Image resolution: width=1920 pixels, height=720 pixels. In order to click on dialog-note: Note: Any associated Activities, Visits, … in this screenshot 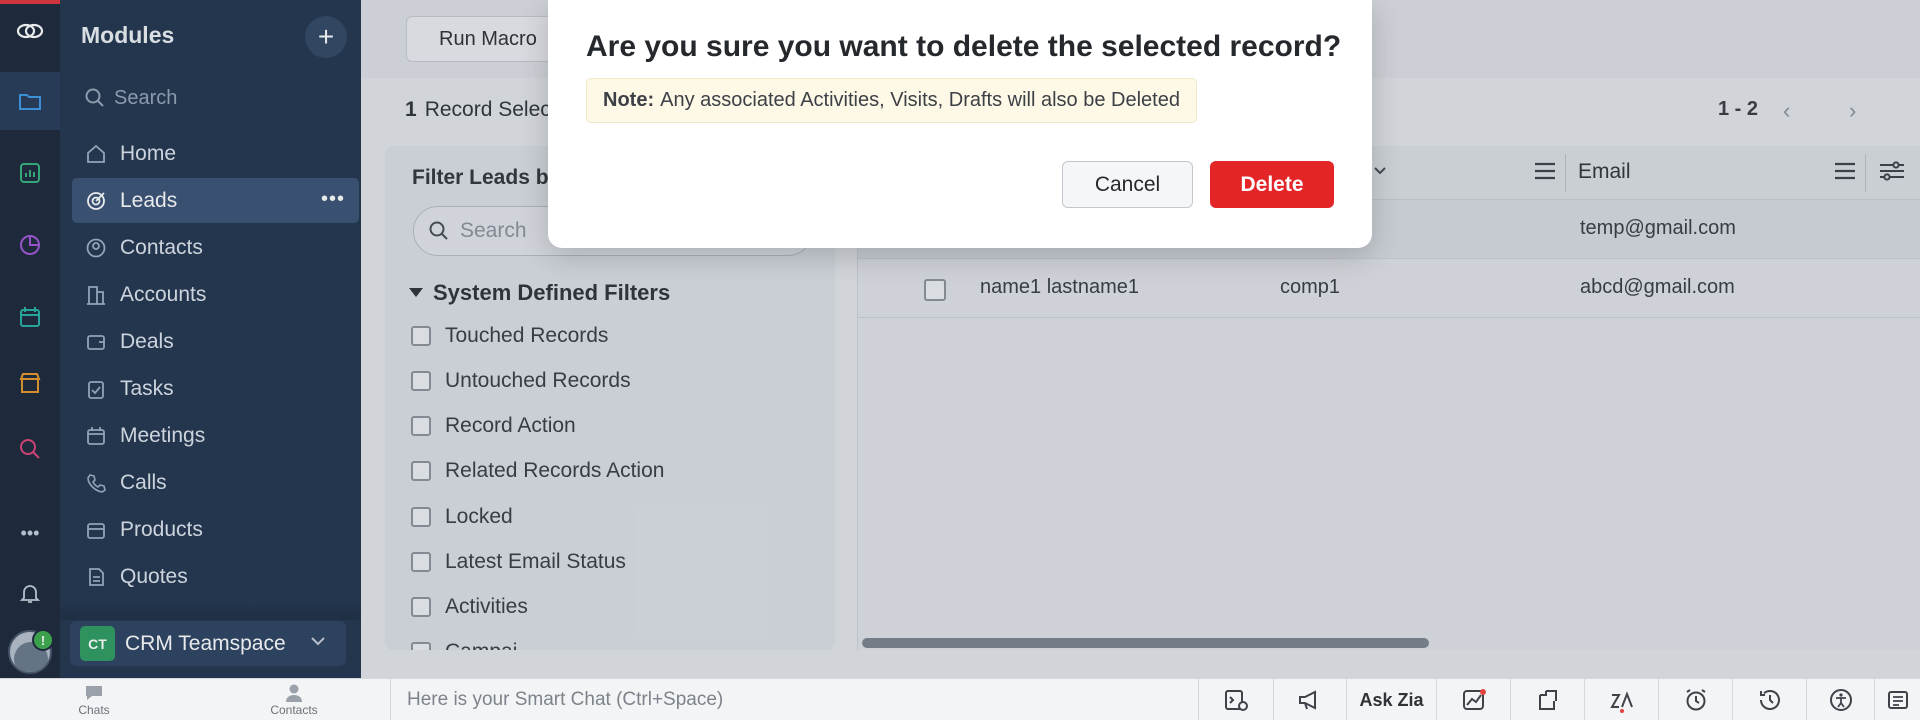, I will do `click(891, 100)`.